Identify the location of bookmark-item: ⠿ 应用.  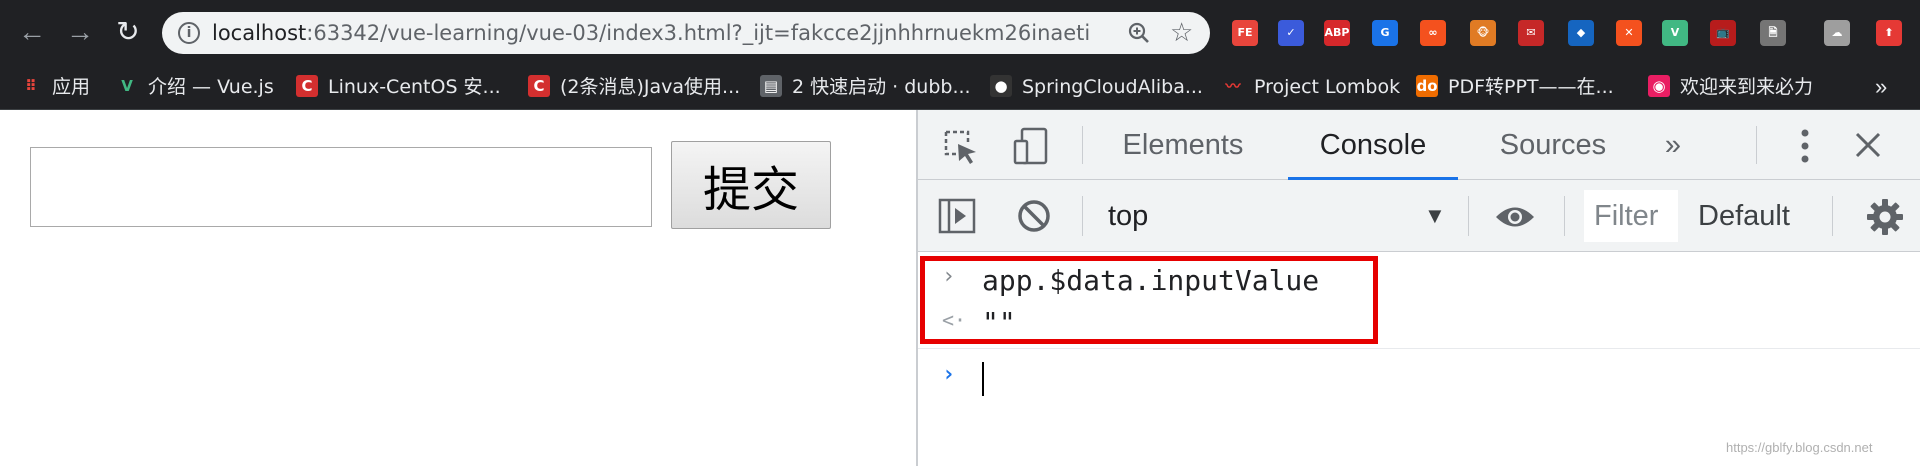
(55, 87).